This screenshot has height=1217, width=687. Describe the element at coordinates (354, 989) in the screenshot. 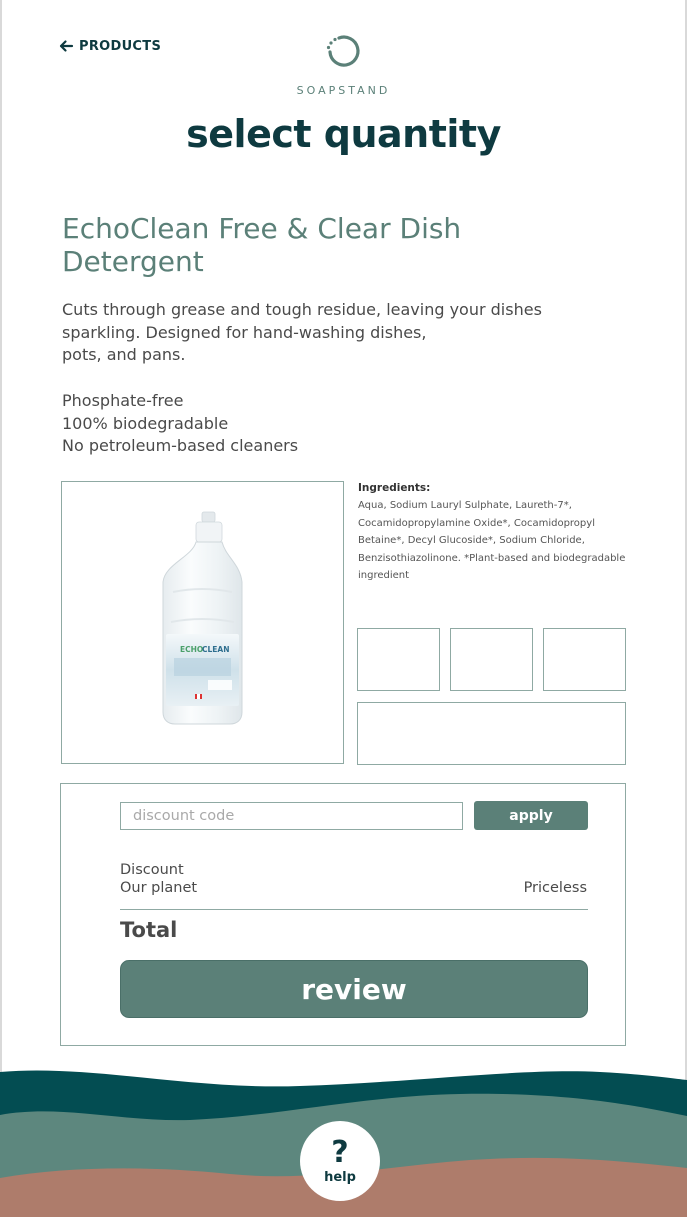

I see `review-button: review` at that location.